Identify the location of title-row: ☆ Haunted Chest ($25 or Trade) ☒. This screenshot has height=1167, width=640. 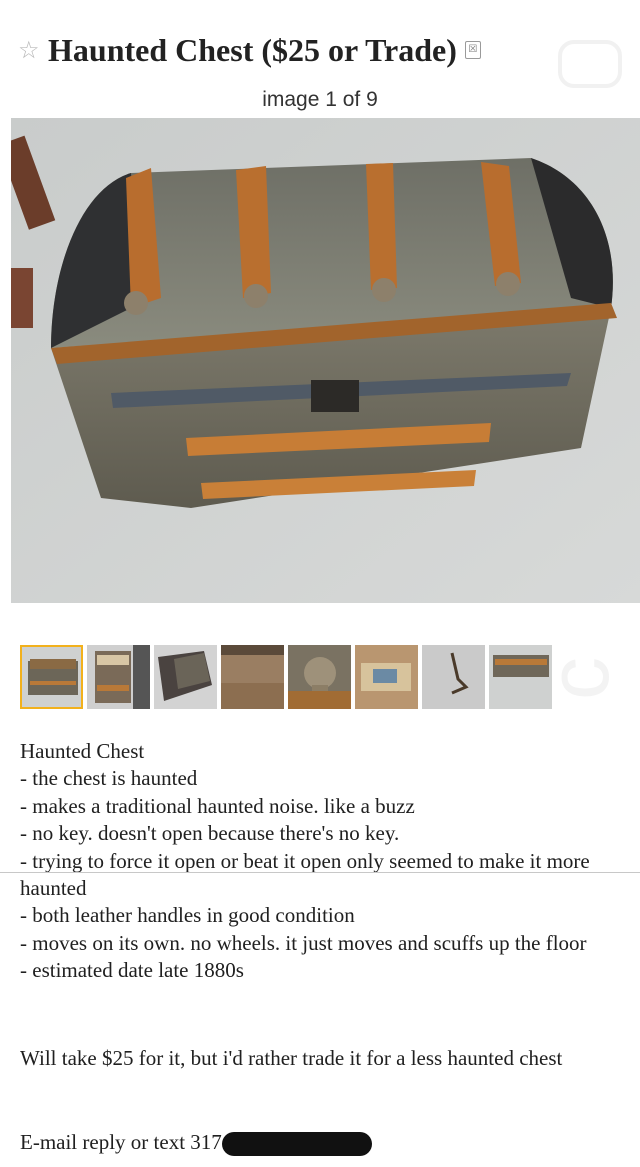
(318, 50).